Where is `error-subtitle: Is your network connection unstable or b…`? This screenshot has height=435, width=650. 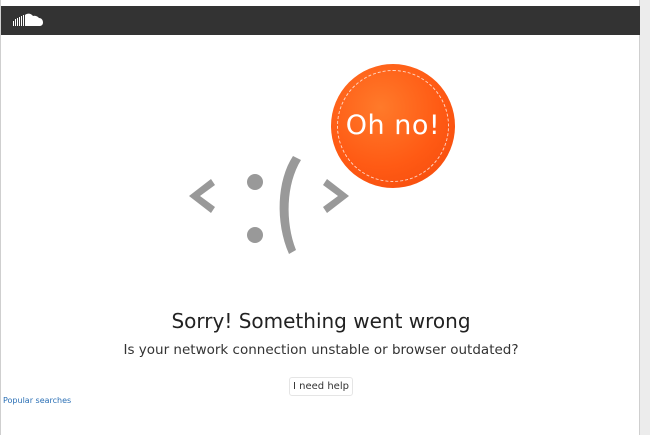
error-subtitle: Is your network connection unstable or b… is located at coordinates (321, 350).